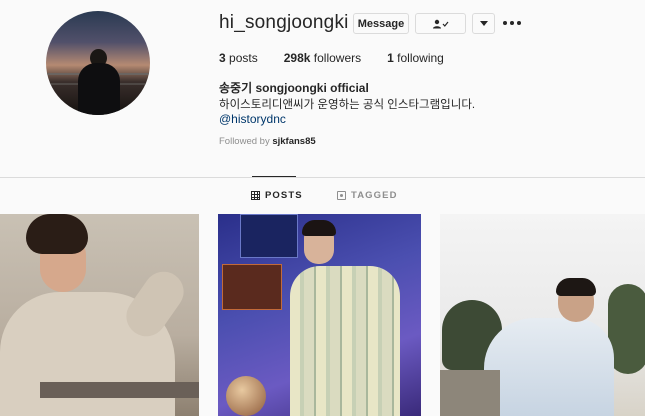 The width and height of the screenshot is (645, 416). I want to click on tab-tagged-label: TAGGED, so click(374, 195).